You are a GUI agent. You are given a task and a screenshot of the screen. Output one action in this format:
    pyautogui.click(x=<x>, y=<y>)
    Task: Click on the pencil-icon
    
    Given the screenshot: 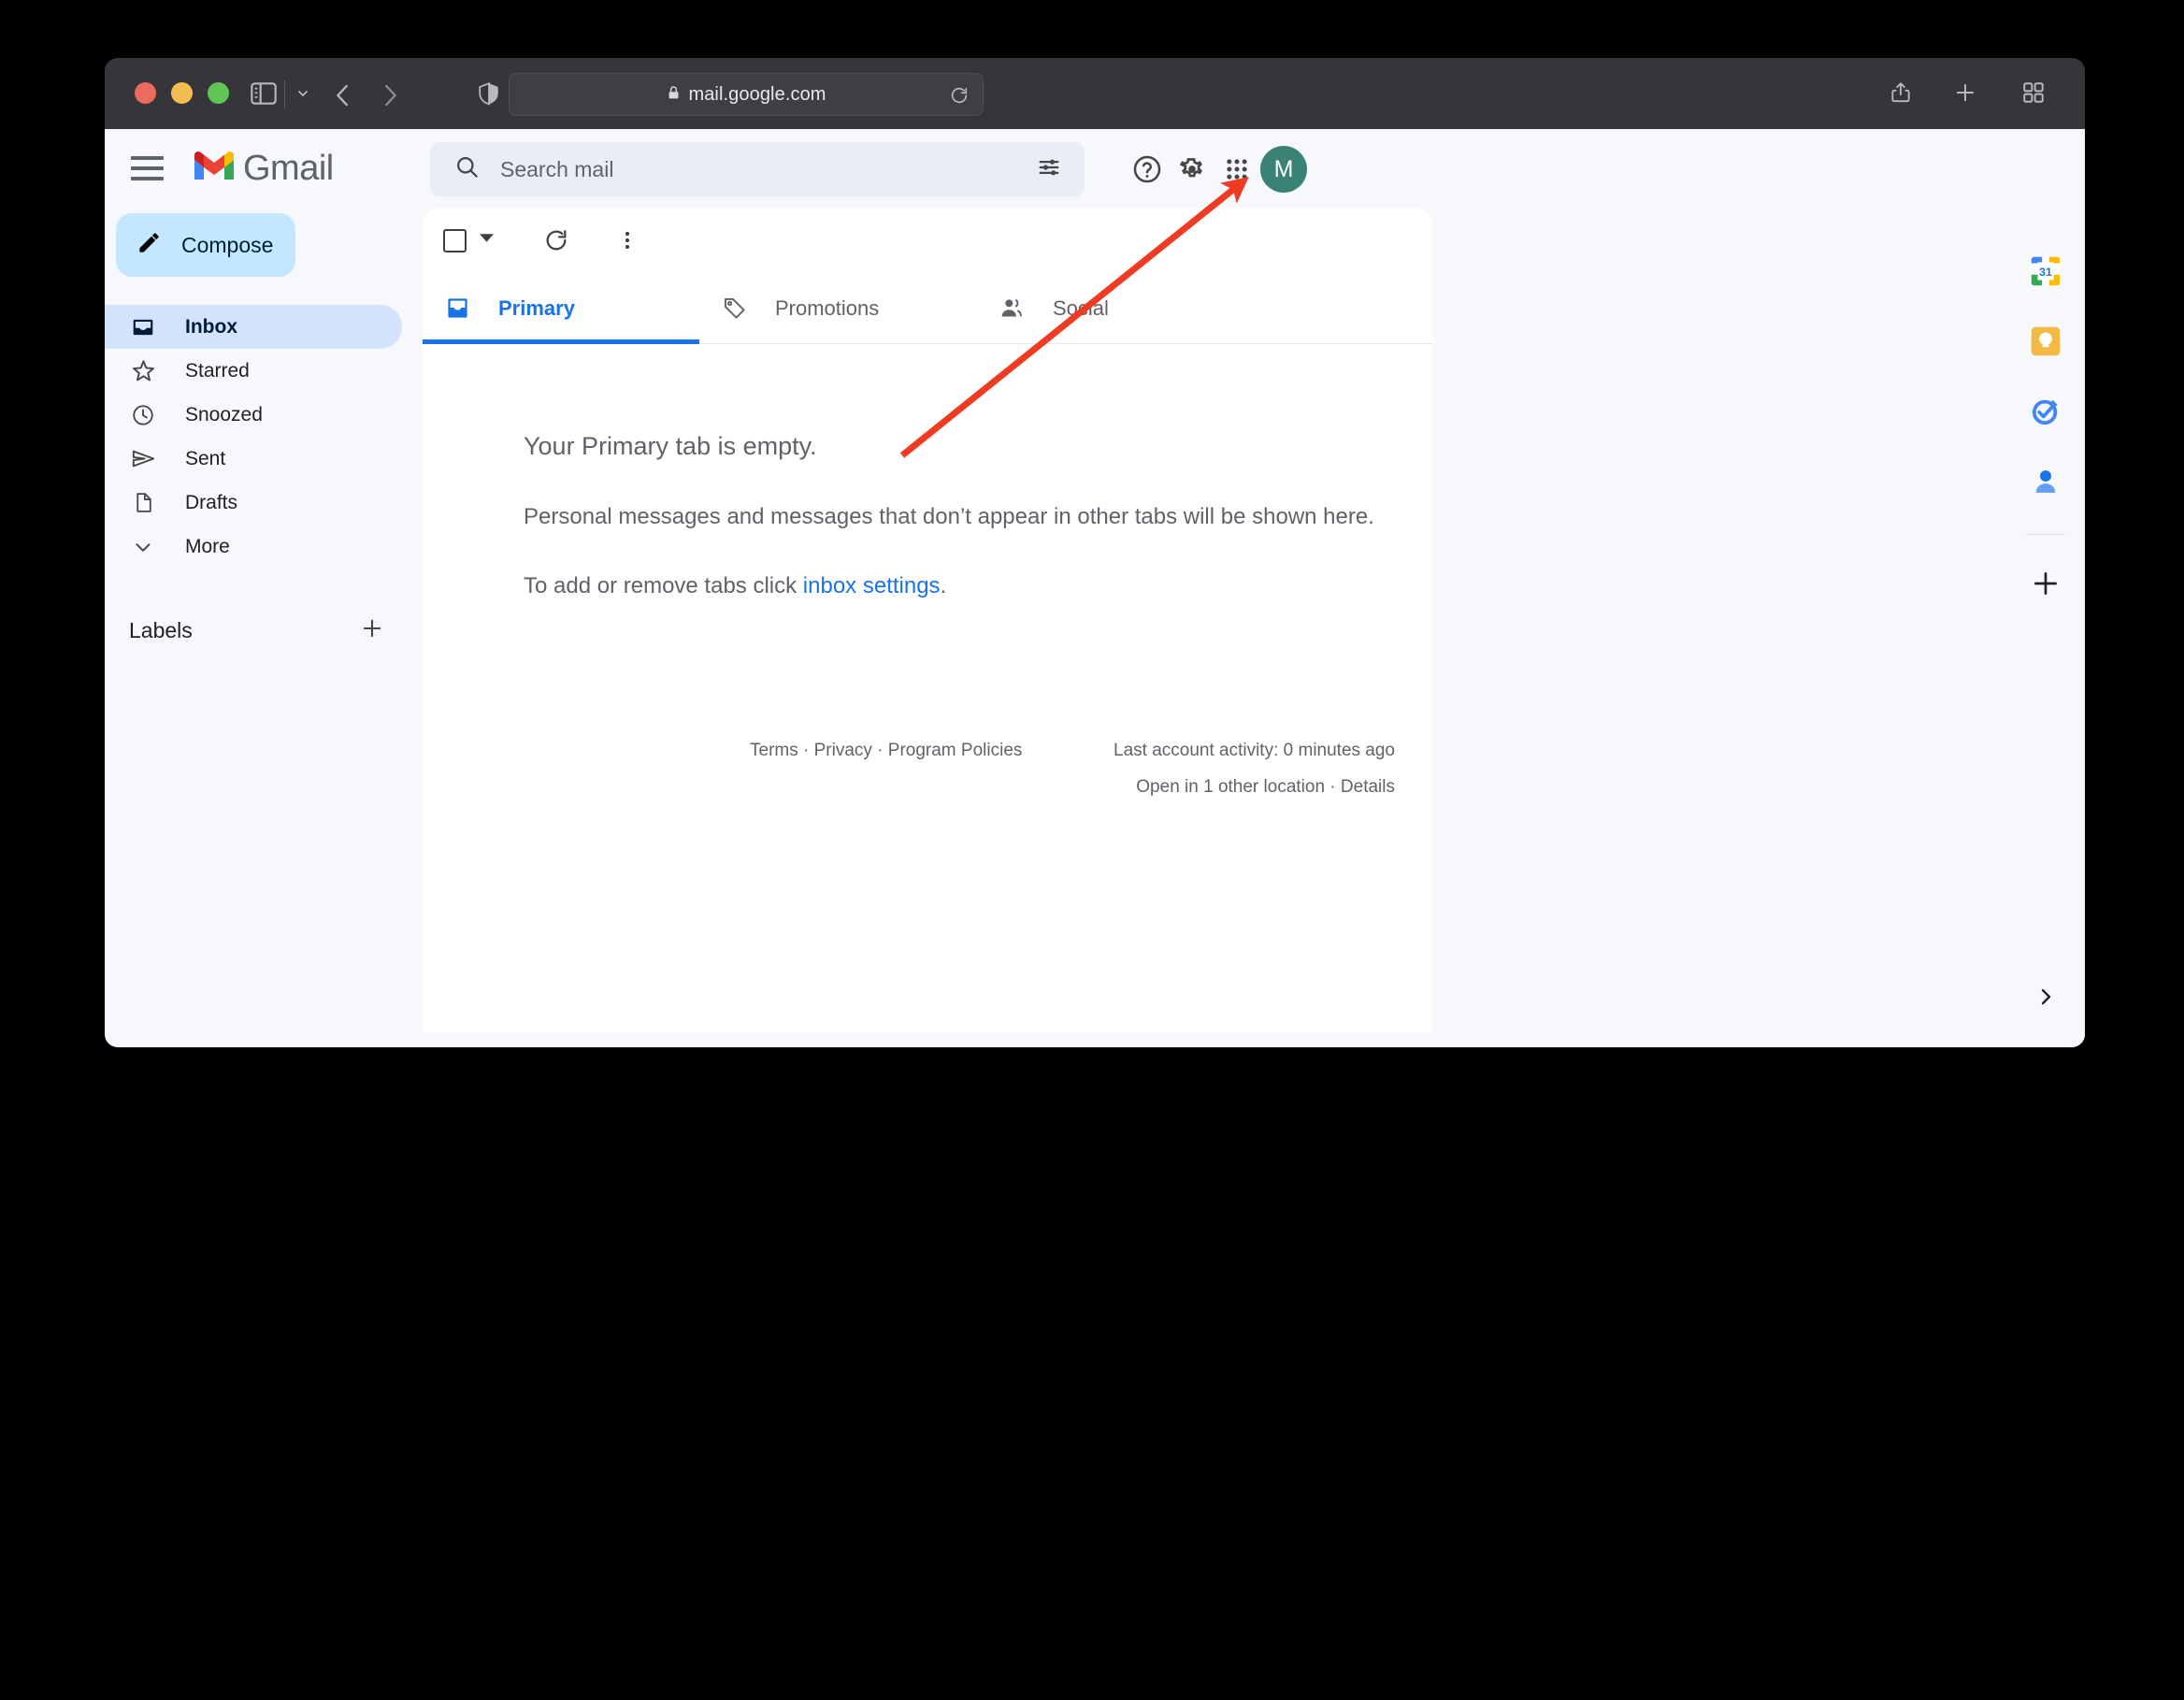 What is the action you would take?
    pyautogui.click(x=149, y=245)
    